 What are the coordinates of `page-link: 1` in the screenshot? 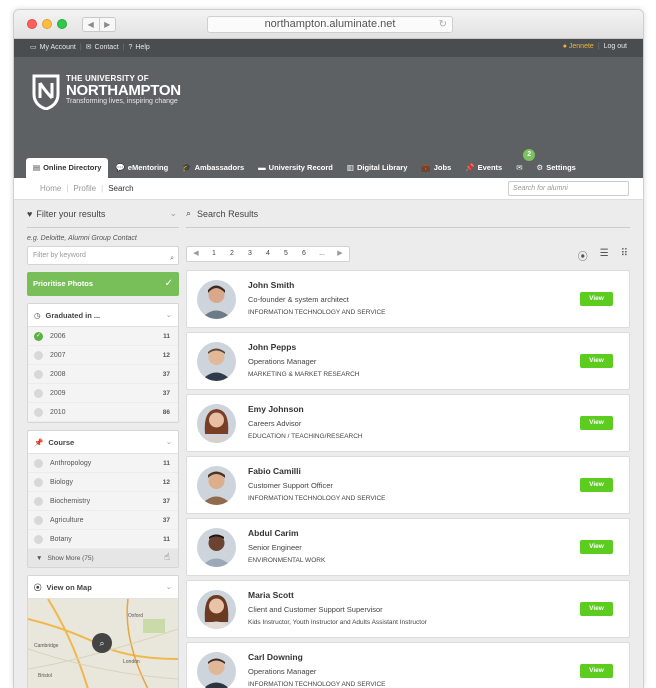 It's located at (214, 254).